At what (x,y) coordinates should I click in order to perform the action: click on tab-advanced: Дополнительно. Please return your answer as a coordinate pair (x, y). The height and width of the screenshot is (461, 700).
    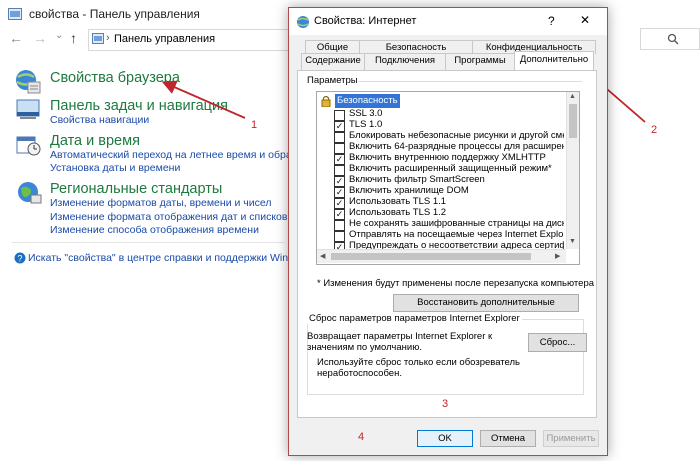
    Looking at the image, I should click on (554, 61).